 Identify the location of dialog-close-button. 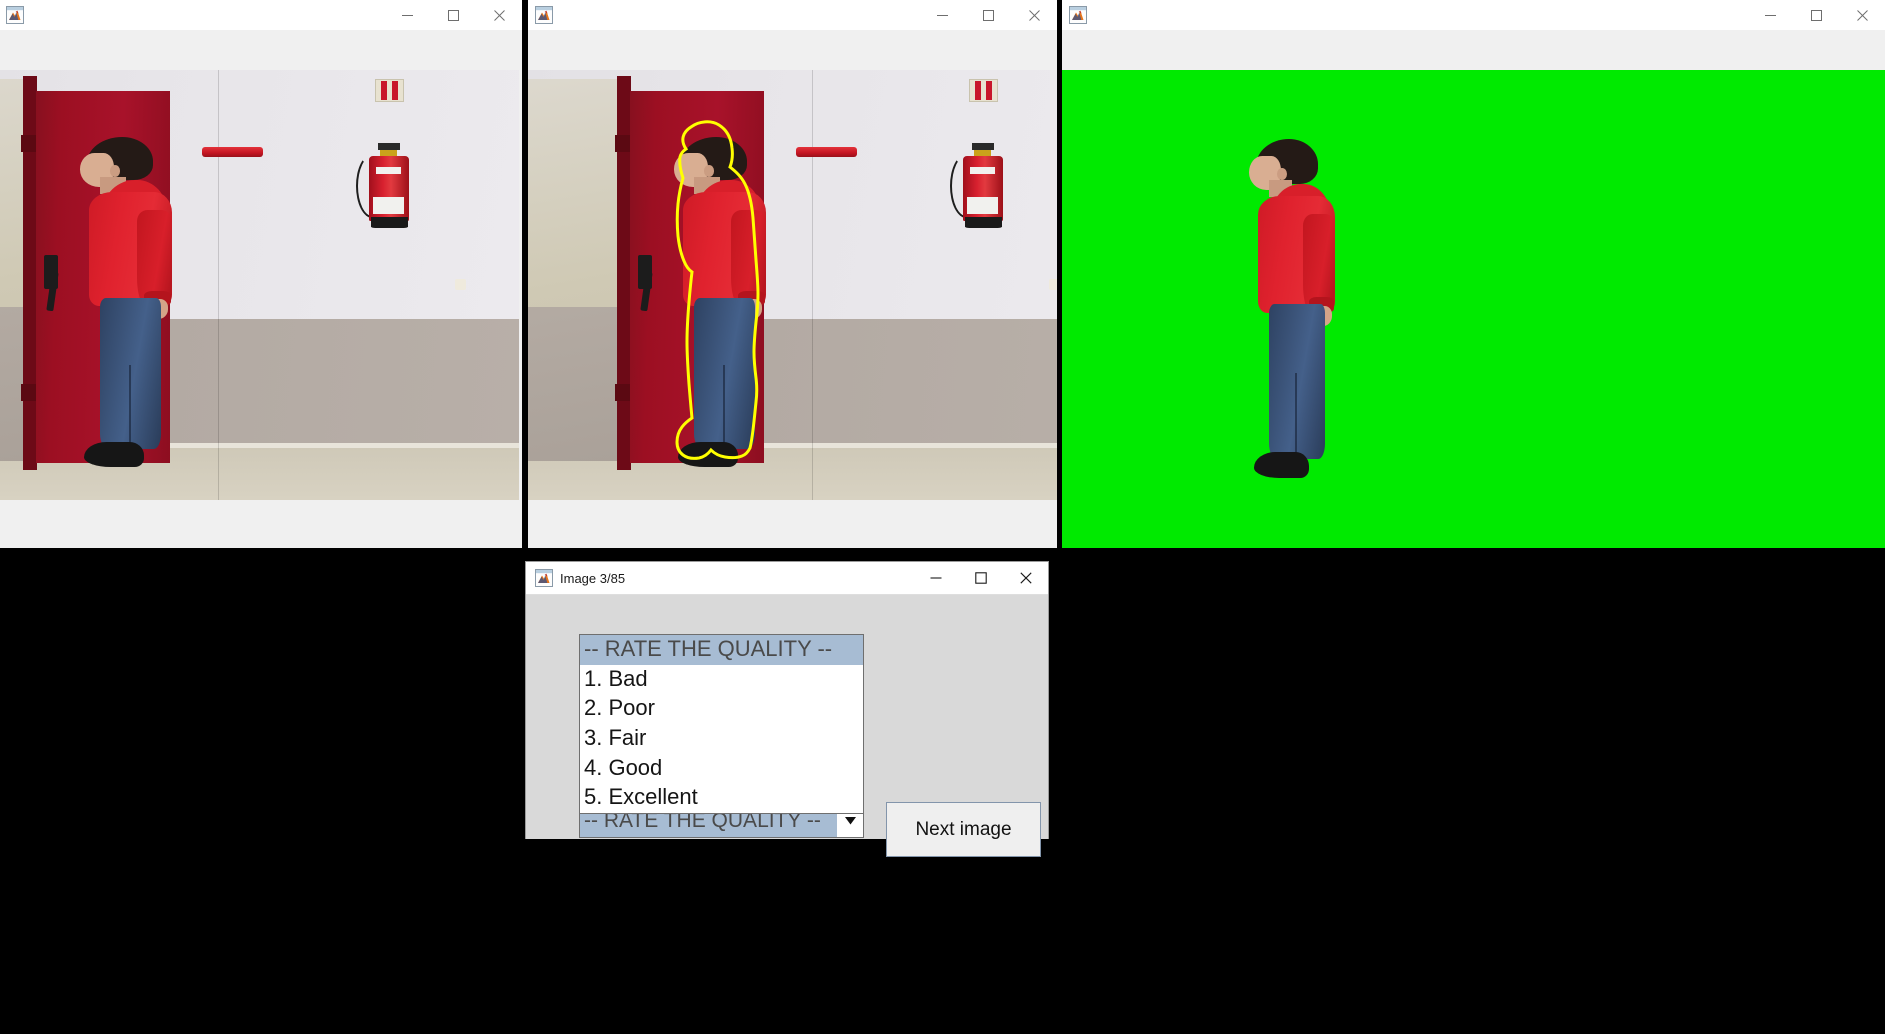
(1025, 578).